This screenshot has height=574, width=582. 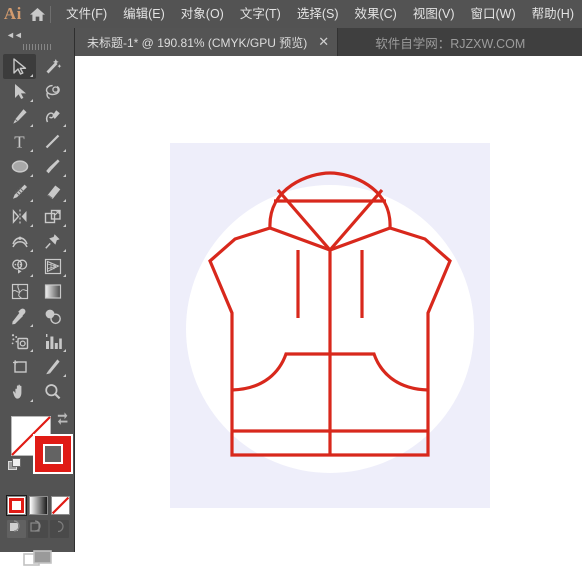 I want to click on pen-icon, so click(x=19, y=116).